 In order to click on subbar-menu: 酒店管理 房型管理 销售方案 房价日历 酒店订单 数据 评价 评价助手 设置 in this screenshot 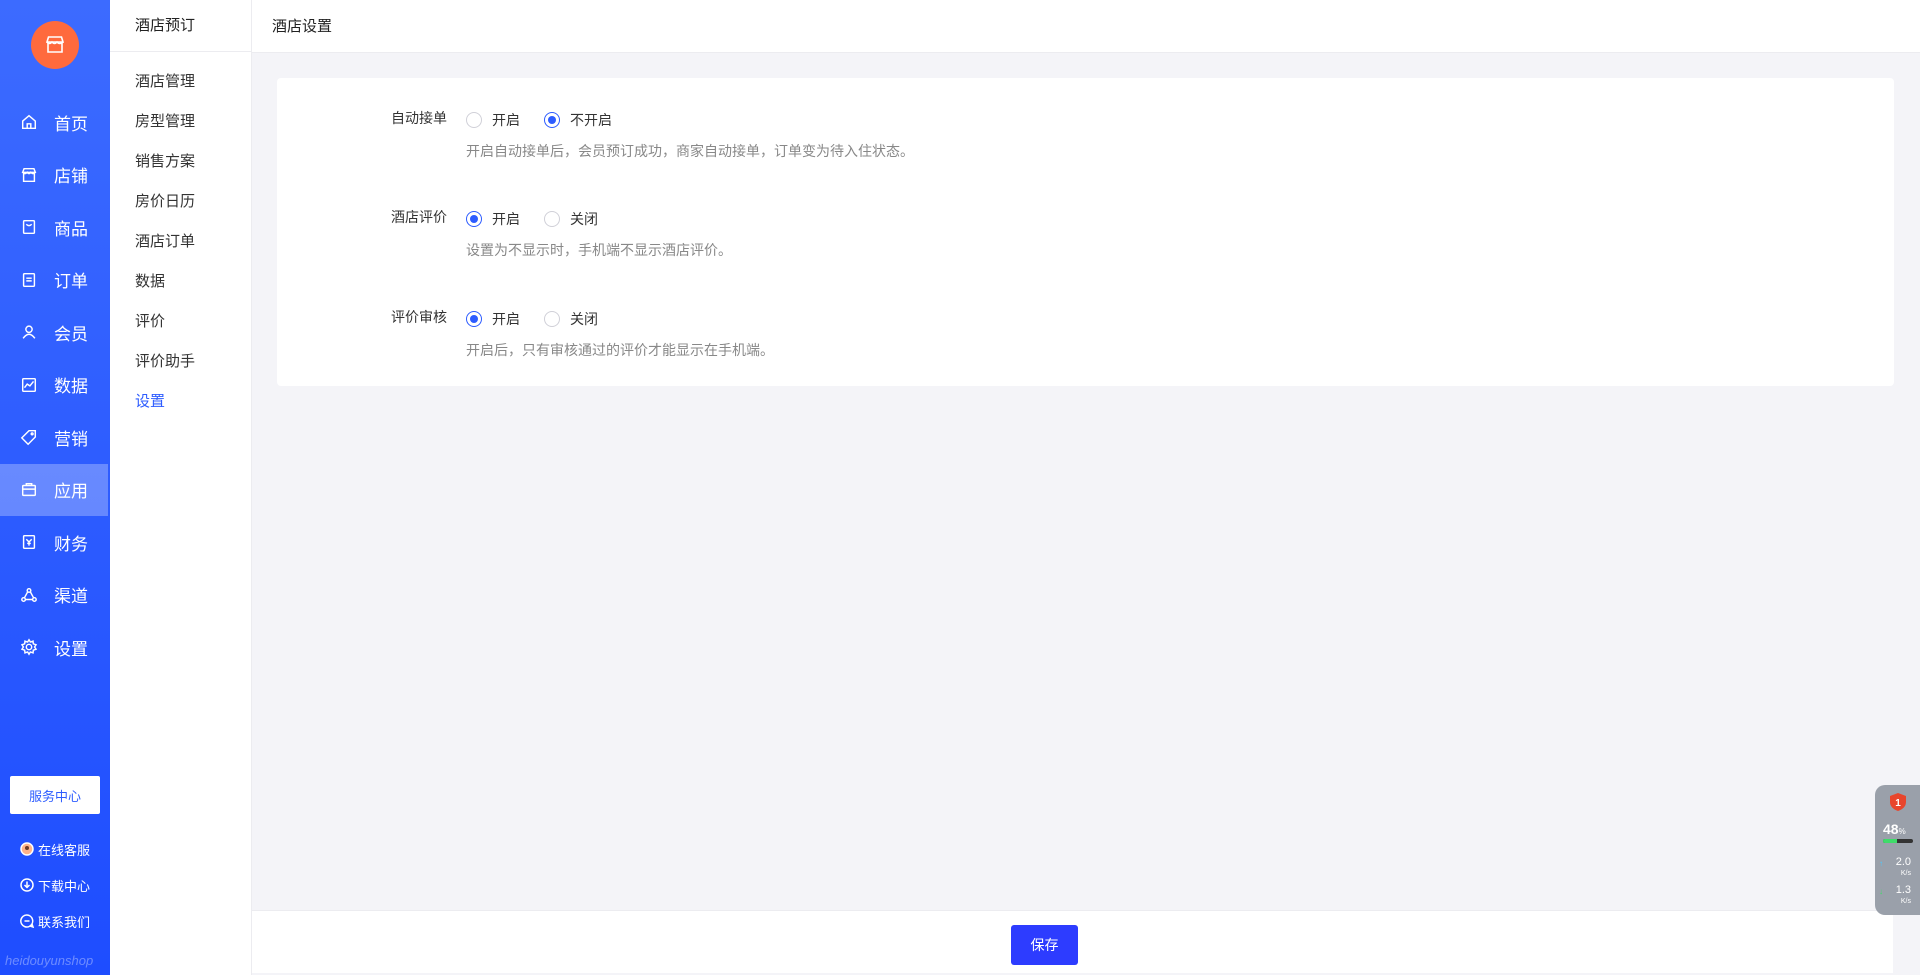, I will do `click(180, 237)`.